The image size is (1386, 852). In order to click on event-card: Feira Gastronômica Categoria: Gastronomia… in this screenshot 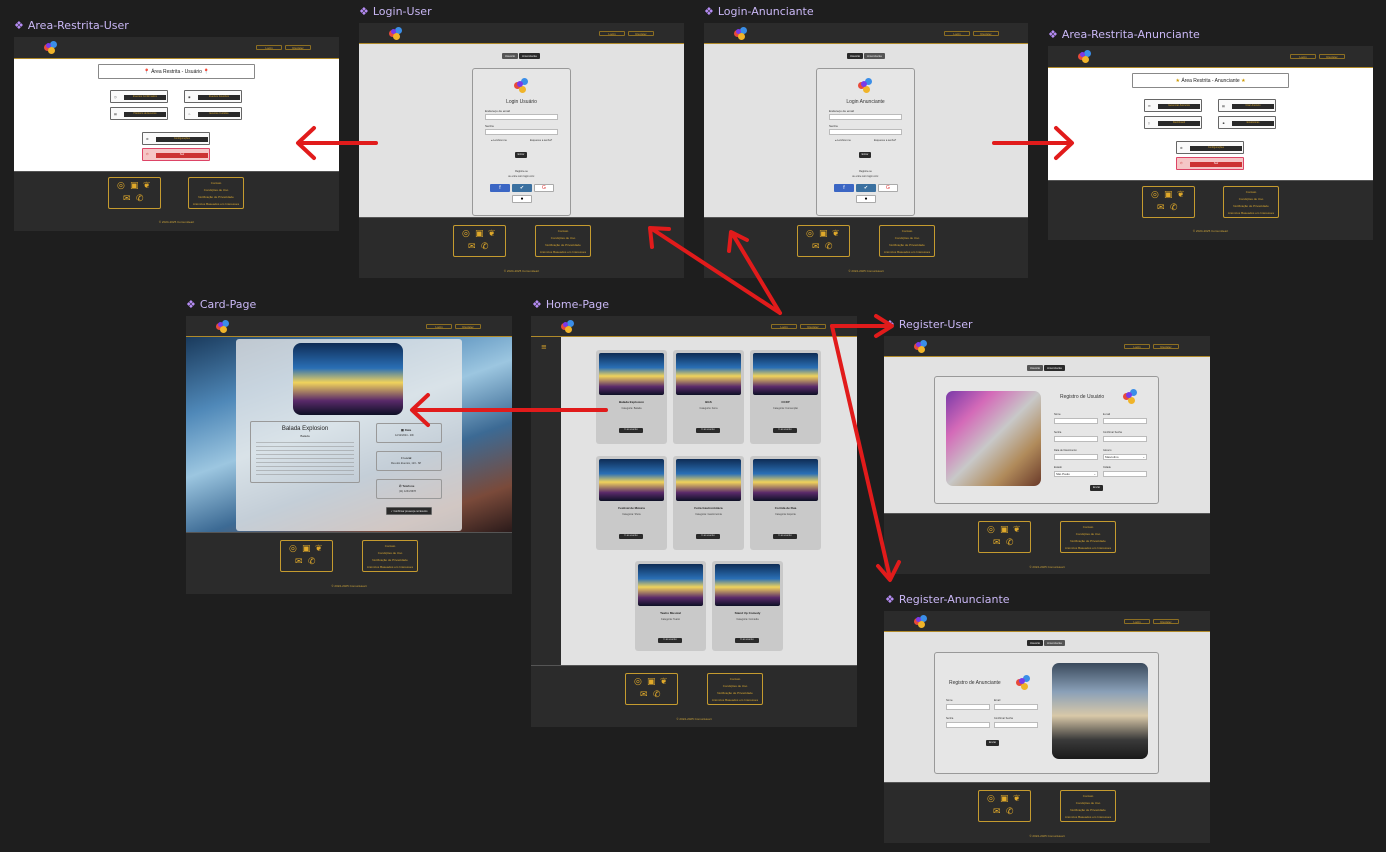, I will do `click(708, 503)`.